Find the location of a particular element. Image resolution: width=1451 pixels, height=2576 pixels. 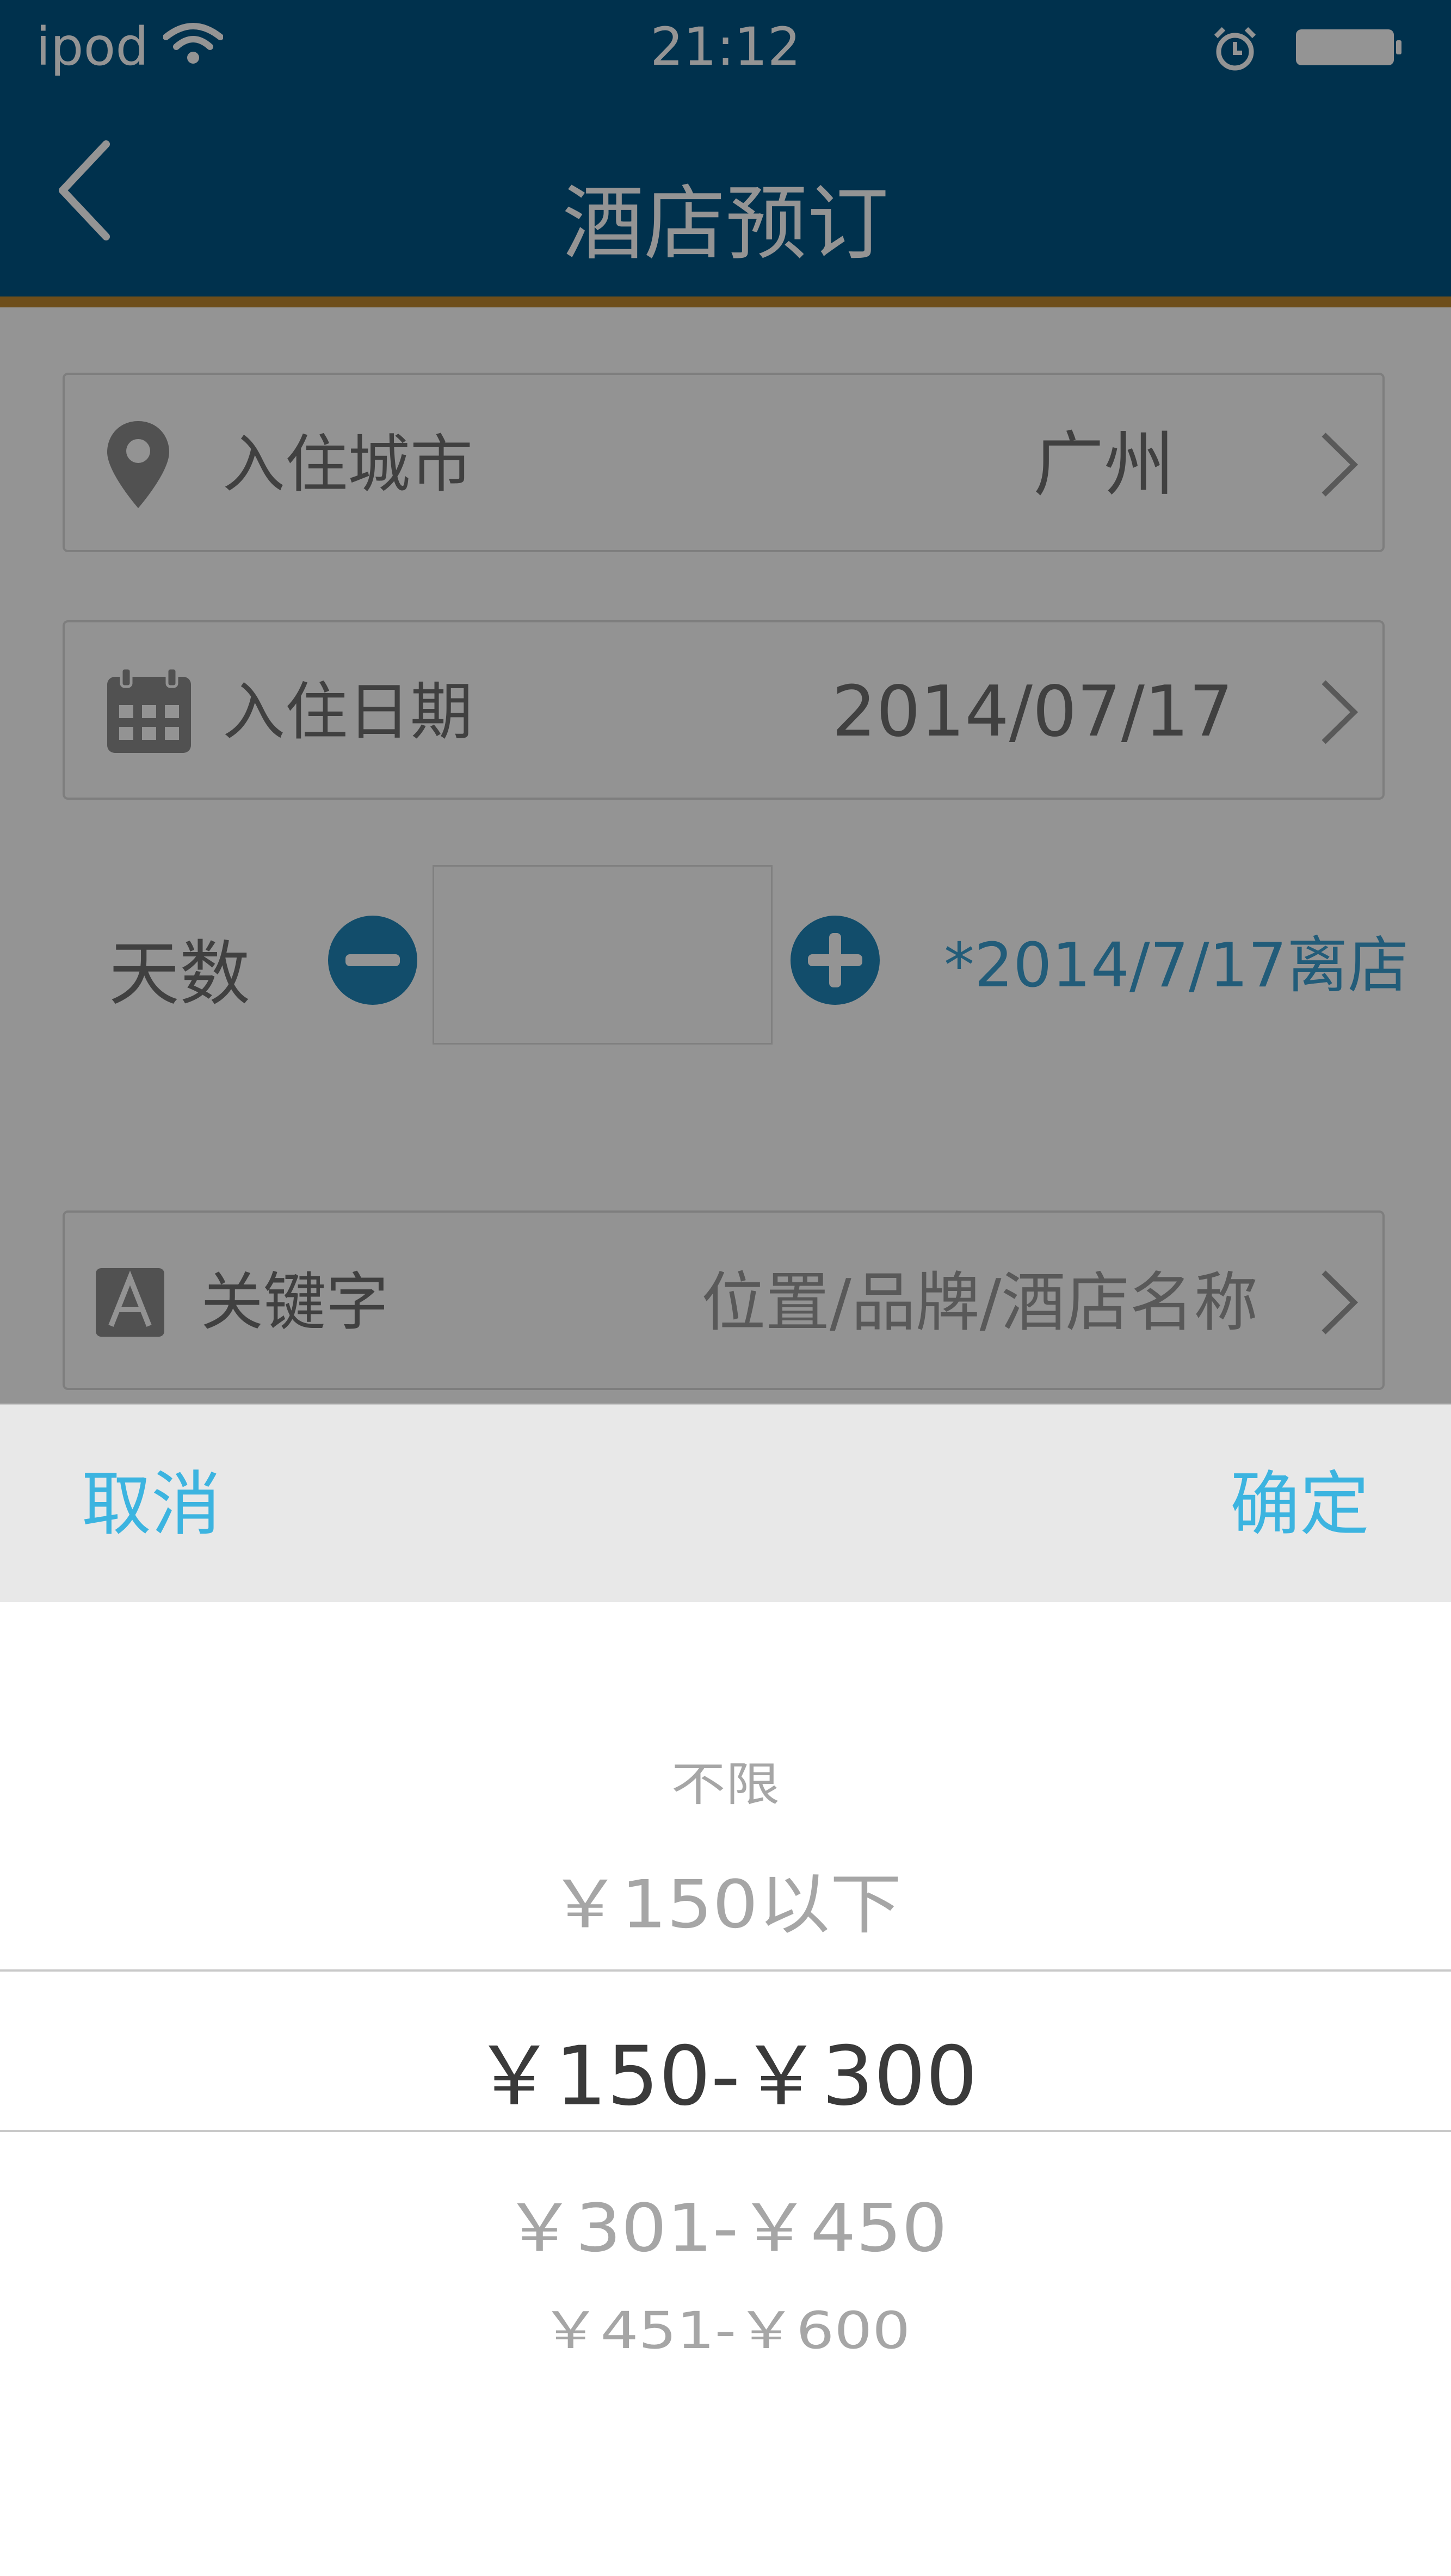

picker-toolbar: 取消 确定 is located at coordinates (725, 1503).